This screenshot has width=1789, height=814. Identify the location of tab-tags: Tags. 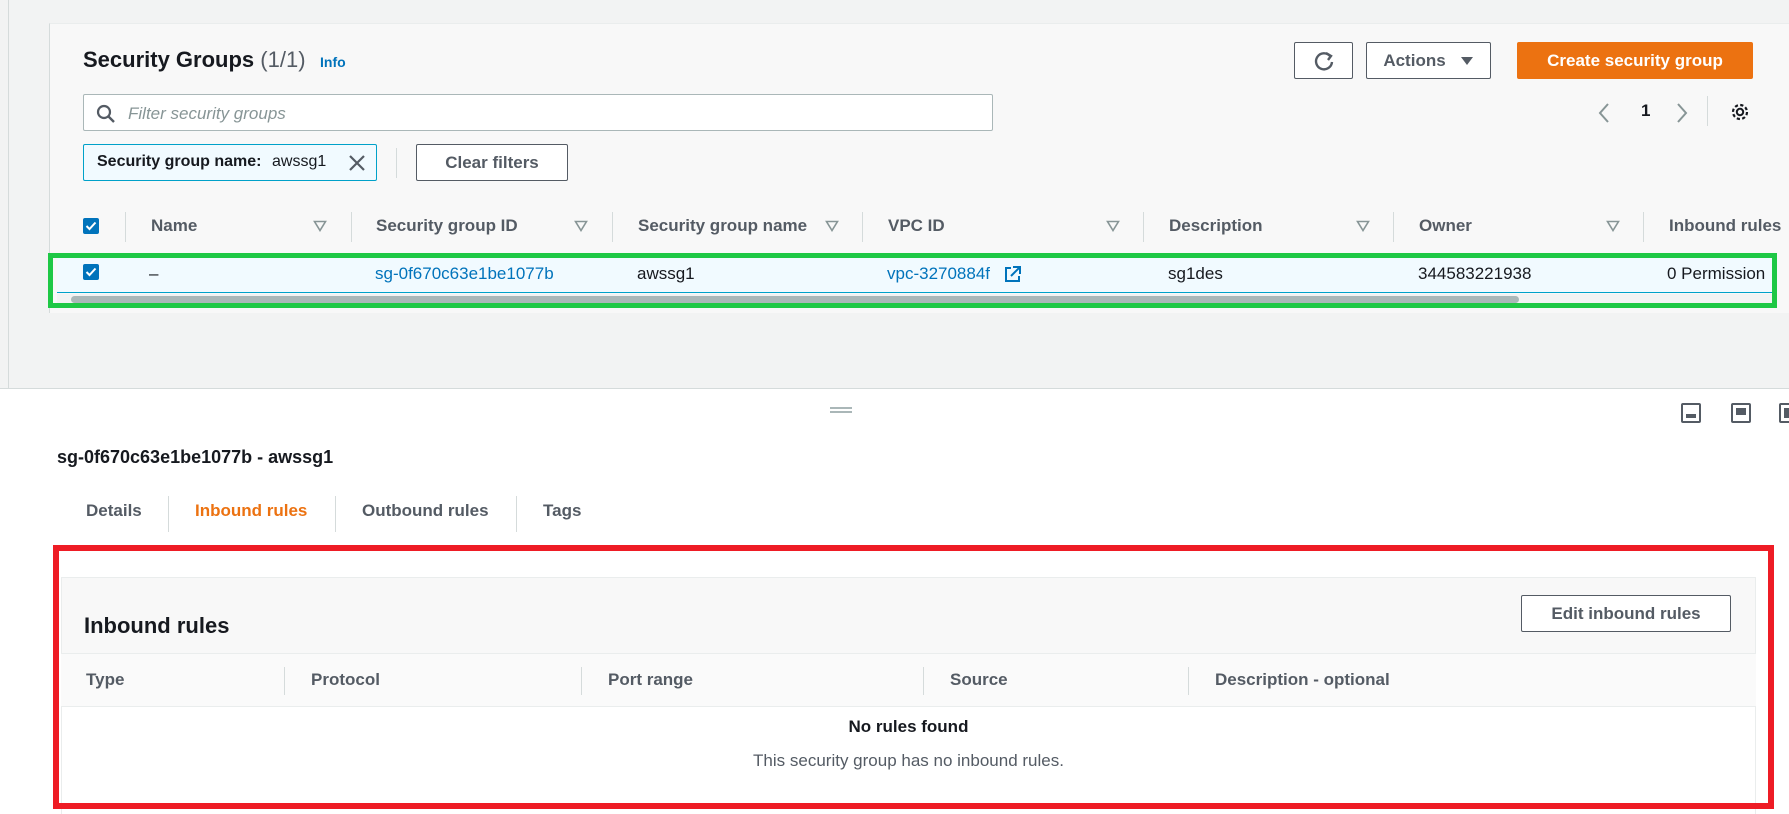
(562, 511).